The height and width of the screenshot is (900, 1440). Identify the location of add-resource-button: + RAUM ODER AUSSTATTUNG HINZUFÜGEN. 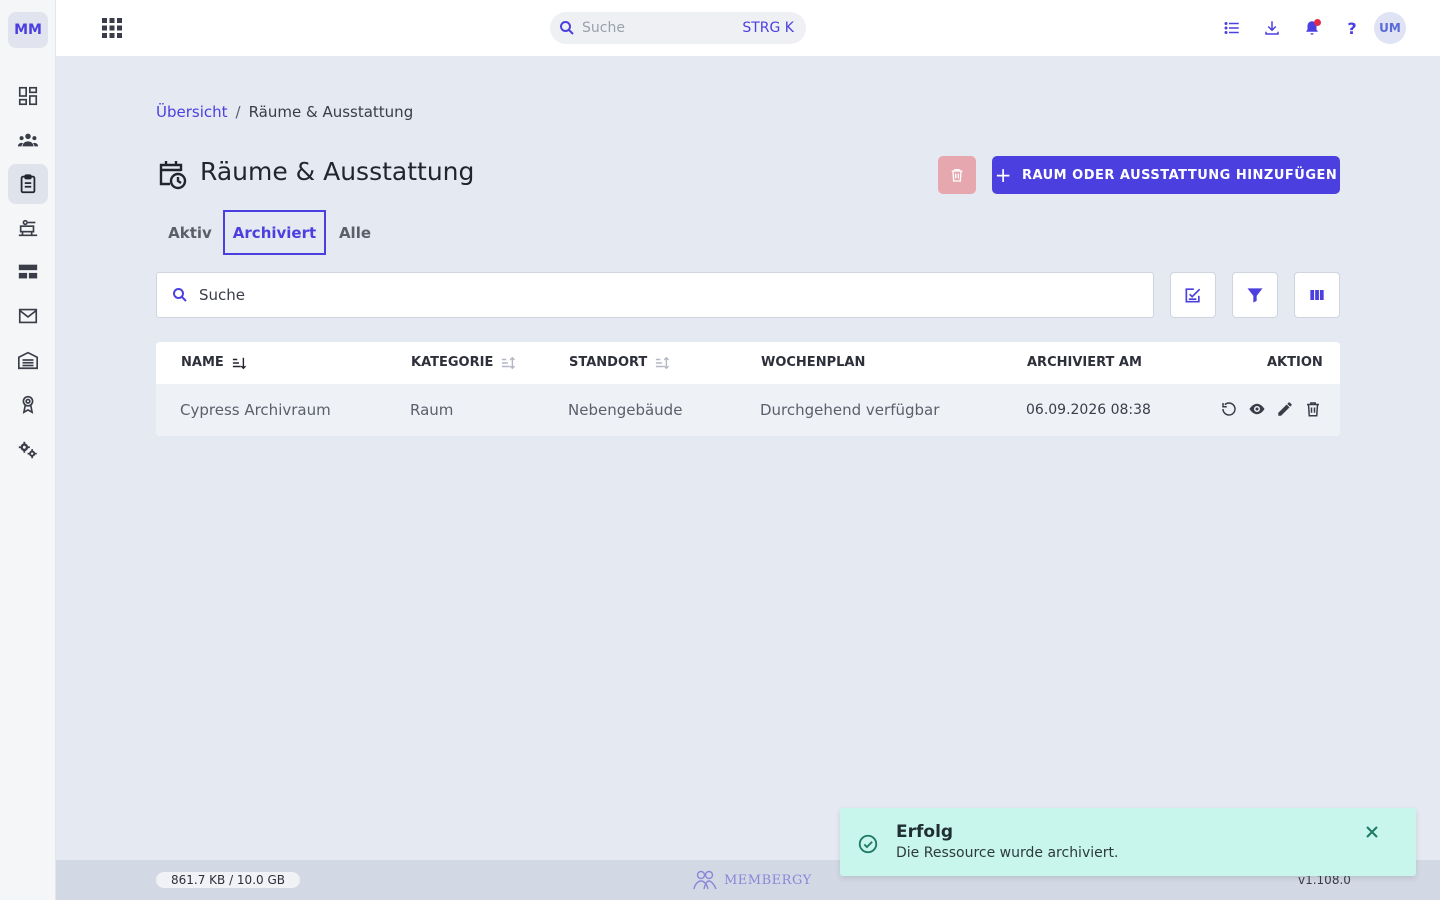
(1166, 175).